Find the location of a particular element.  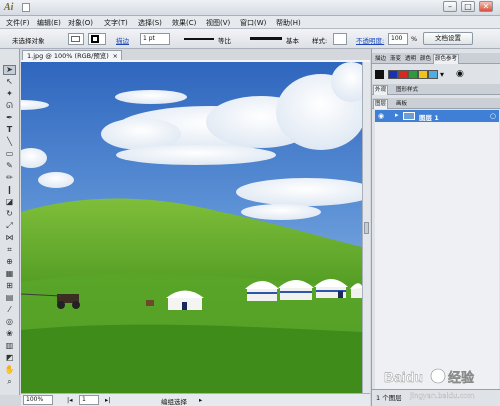

menu-window: 窗口(W) is located at coordinates (253, 23).